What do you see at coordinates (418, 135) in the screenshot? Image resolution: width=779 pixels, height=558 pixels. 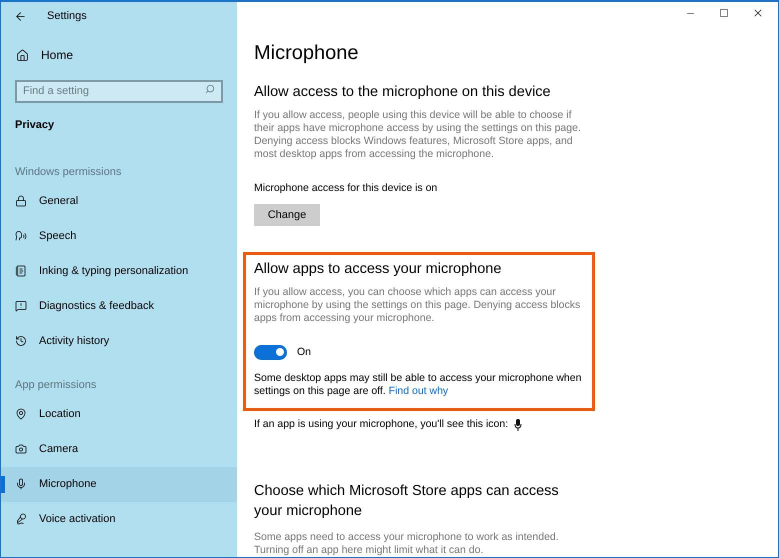 I see `section-description: If you allow access, people using this device will be able to choose if their apps have microphone access by using the settings on this page. Denying access blocks Windows features, Microsoft Store apps, and most desktop apps from accessing the microphone.` at bounding box center [418, 135].